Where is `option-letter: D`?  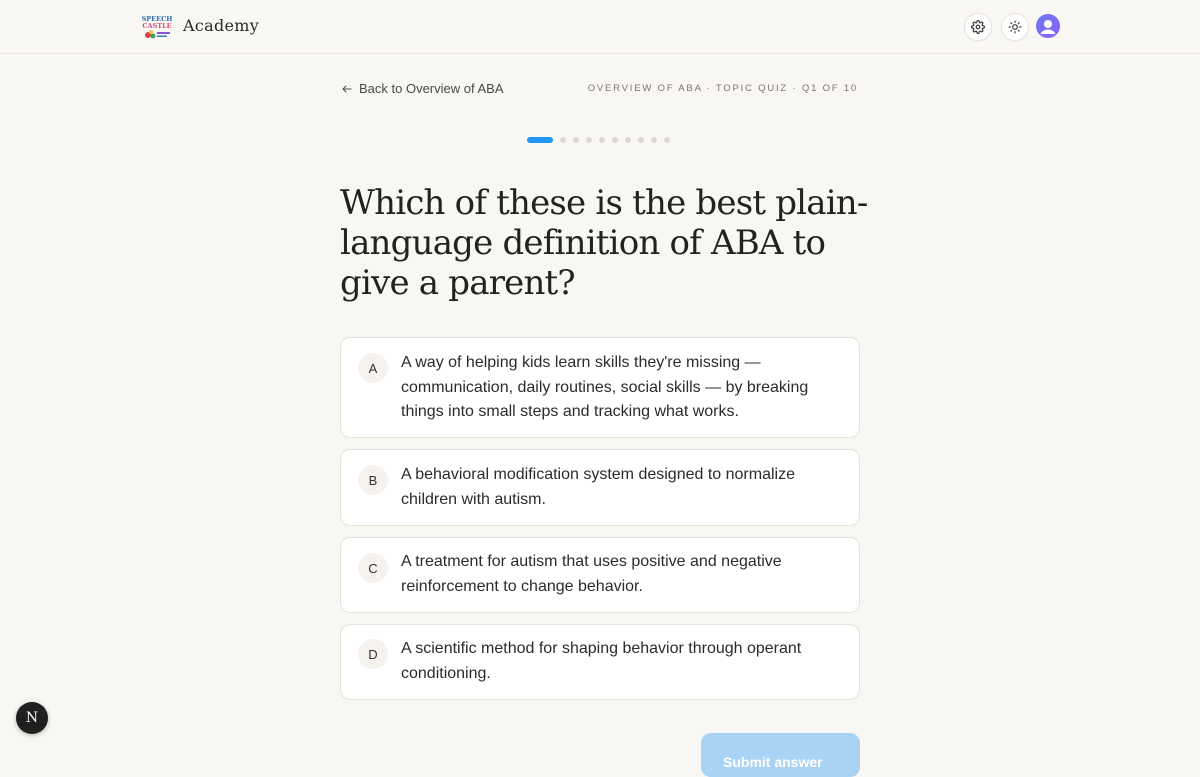
option-letter: D is located at coordinates (373, 654).